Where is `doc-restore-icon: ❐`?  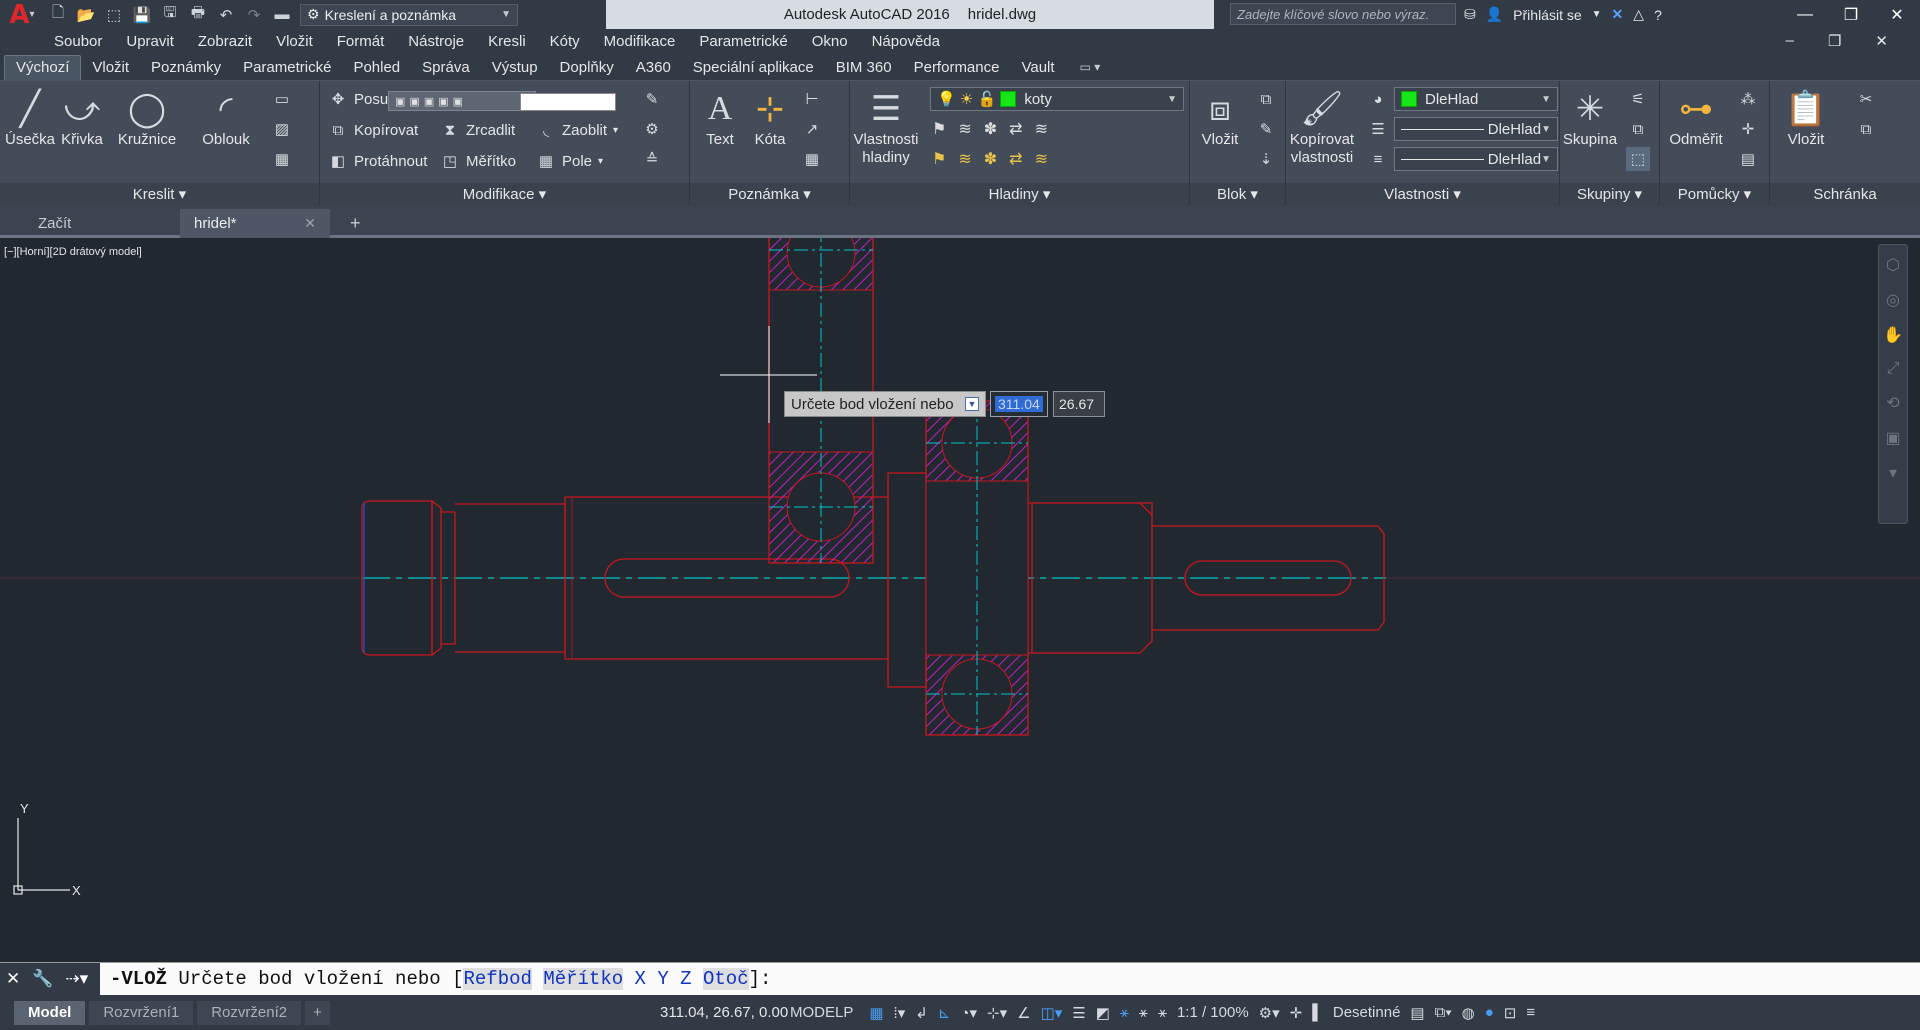
doc-restore-icon: ❐ is located at coordinates (1834, 41).